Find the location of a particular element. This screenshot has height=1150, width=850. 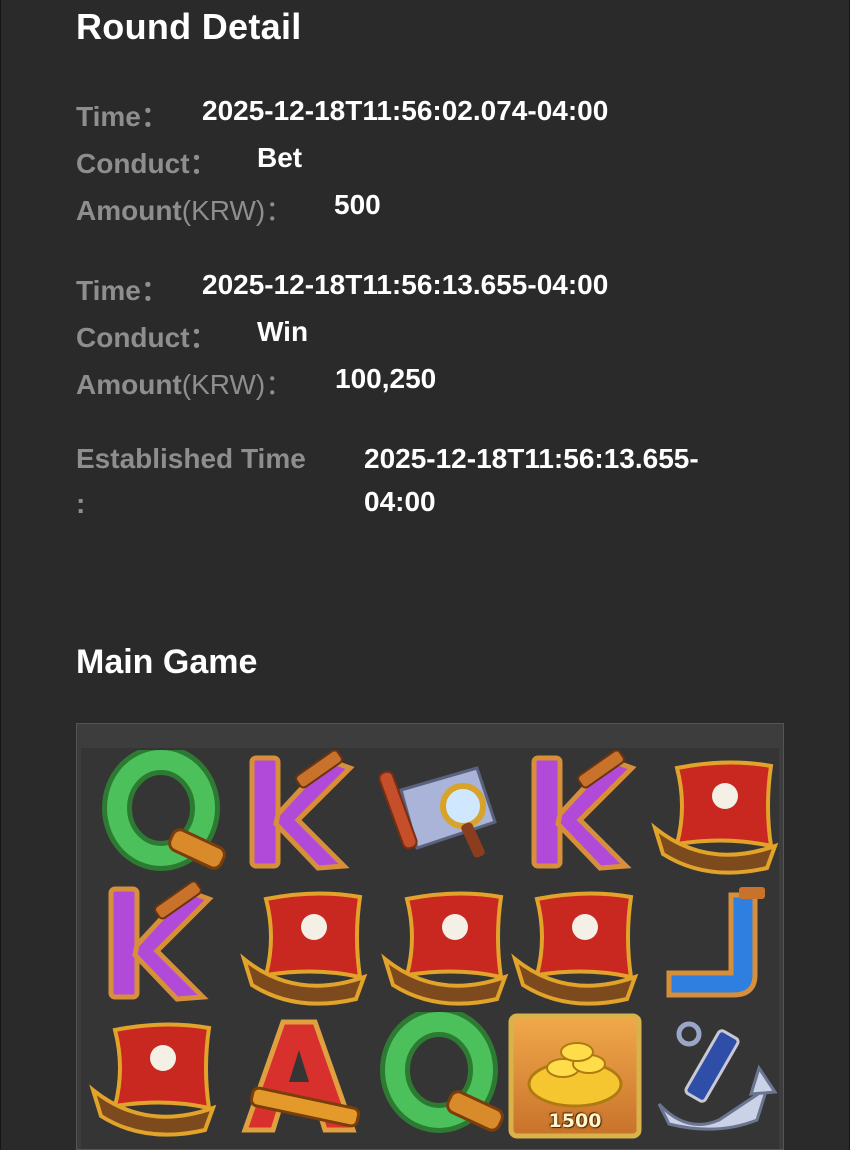

entry-1-amount-row: Amount(KRW)： is located at coordinates (184, 209).